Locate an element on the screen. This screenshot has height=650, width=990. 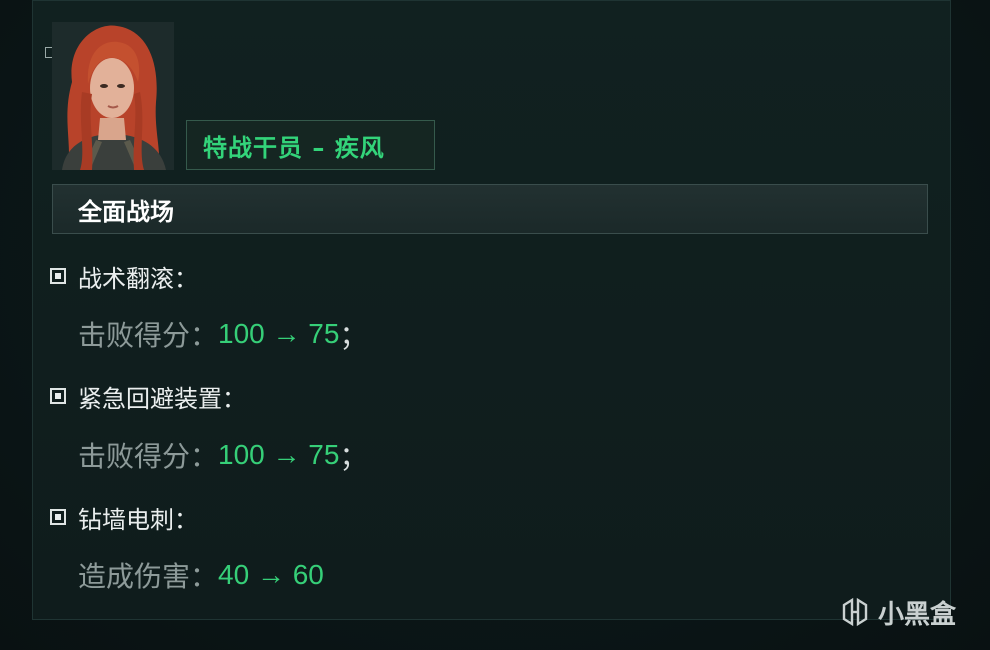
skill-change-3: 造成伤害： 40 → 60 is located at coordinates (201, 575).